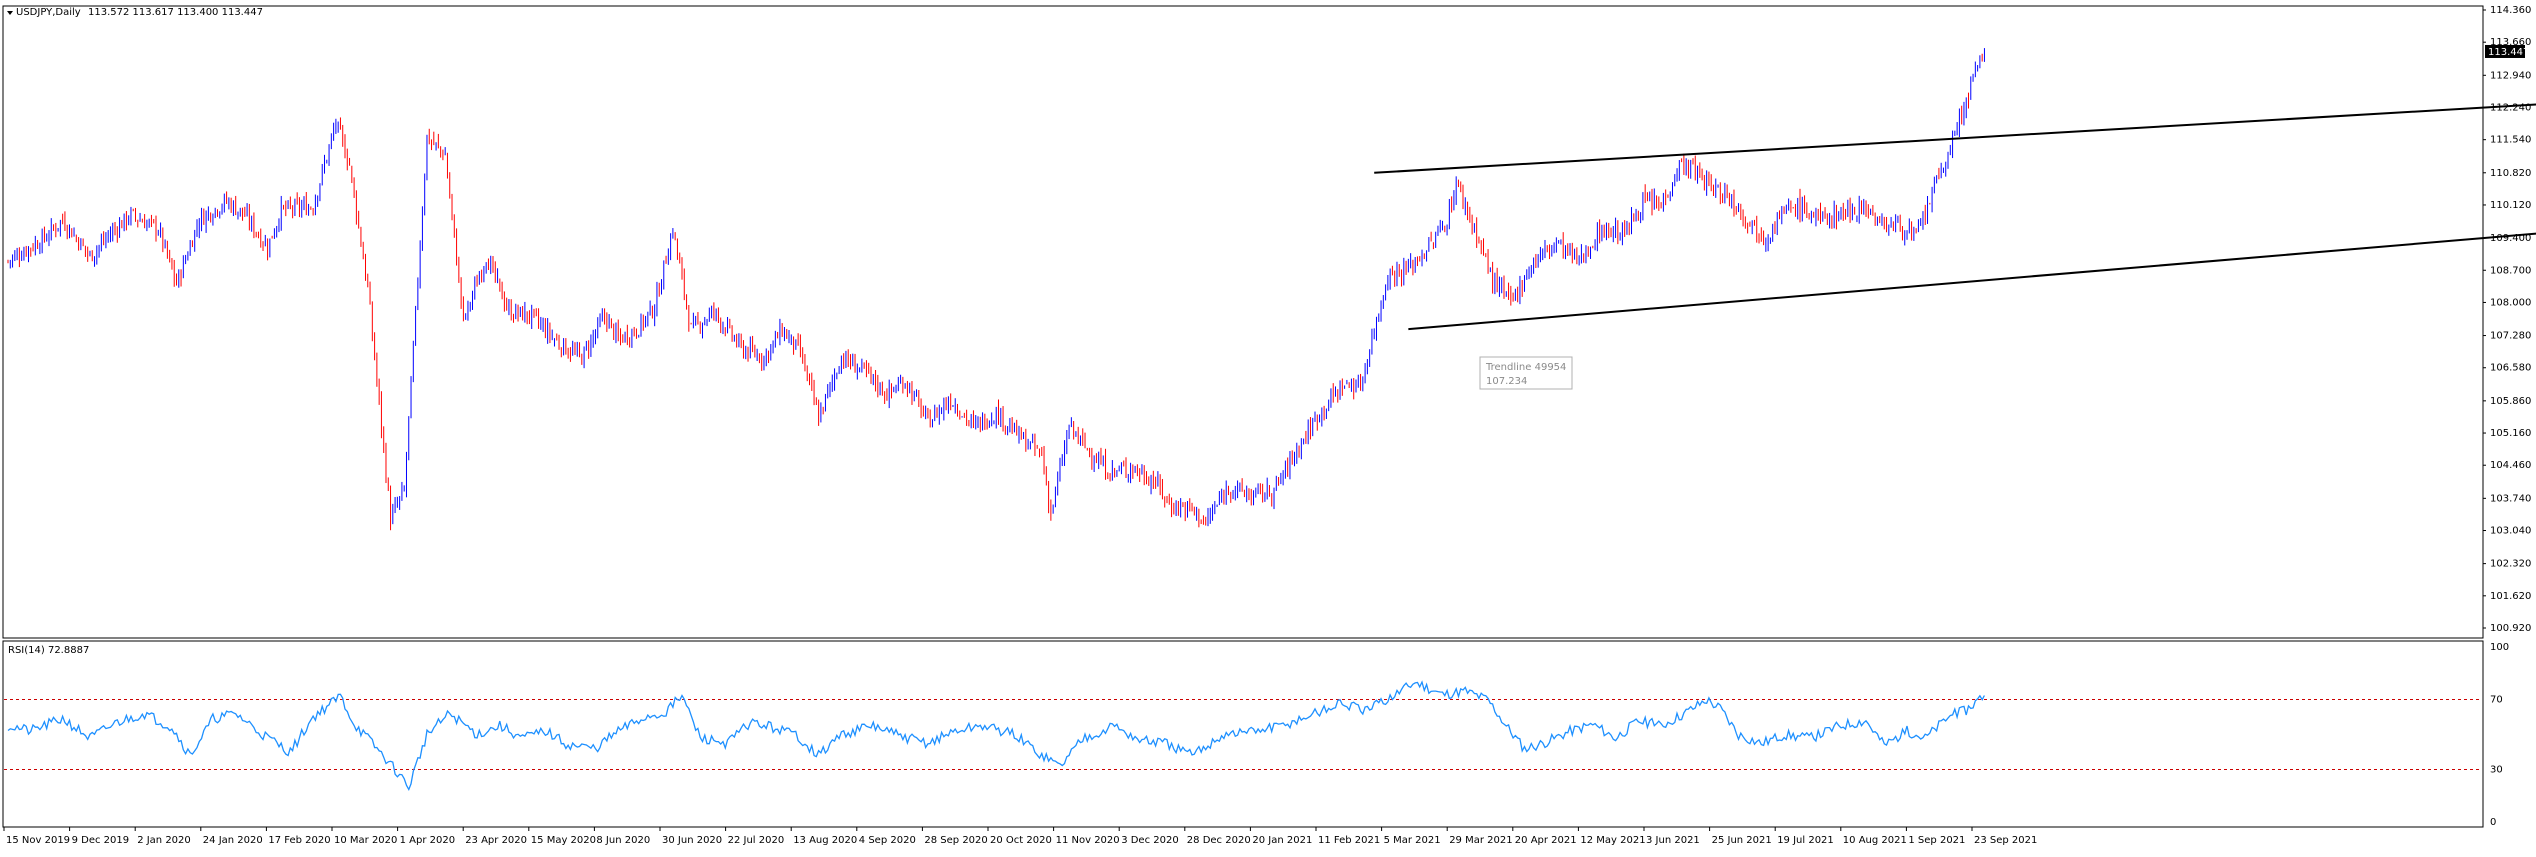 The height and width of the screenshot is (857, 2536). Describe the element at coordinates (2510, 107) in the screenshot. I see `price-tick-label: 112.240` at that location.